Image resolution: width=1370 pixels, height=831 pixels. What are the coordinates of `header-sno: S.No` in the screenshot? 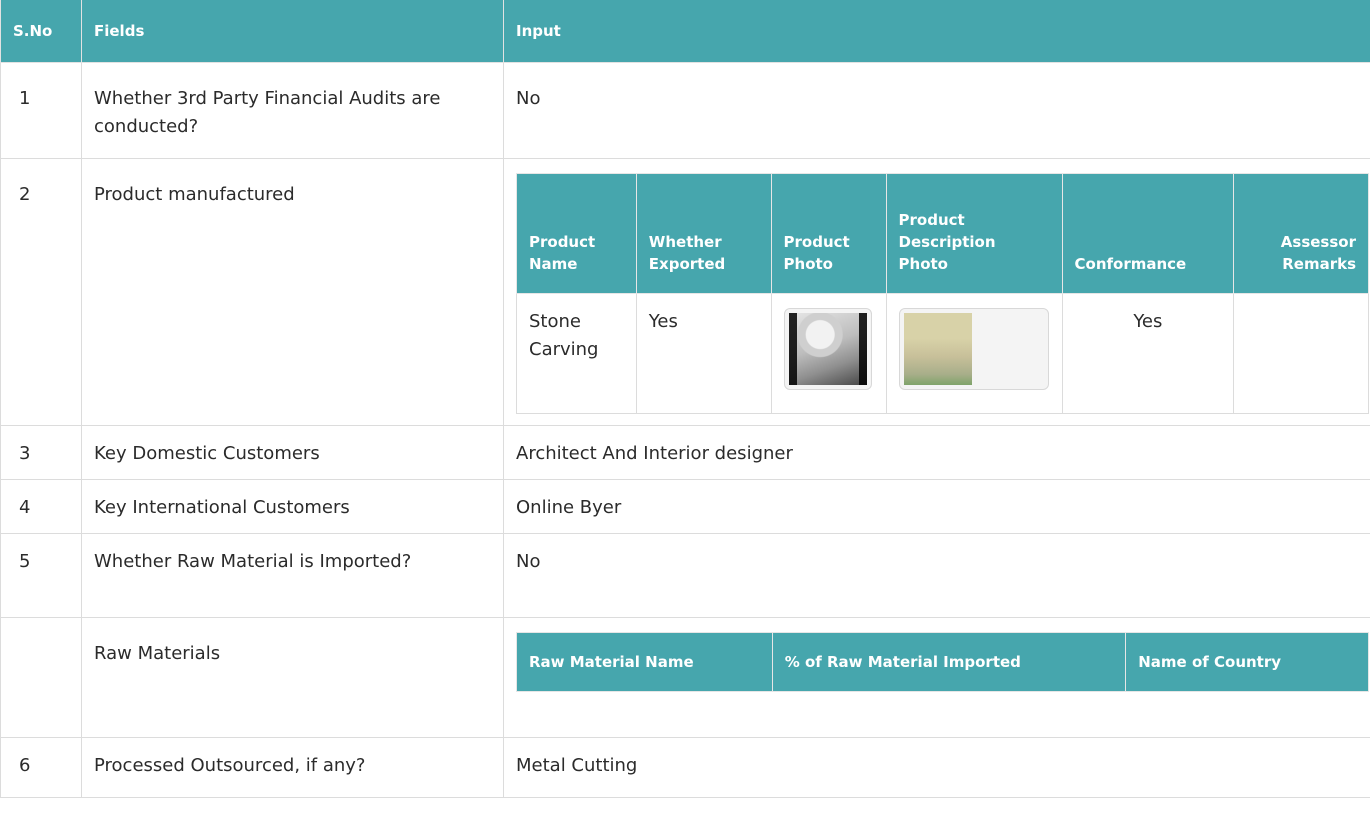 It's located at (41, 31).